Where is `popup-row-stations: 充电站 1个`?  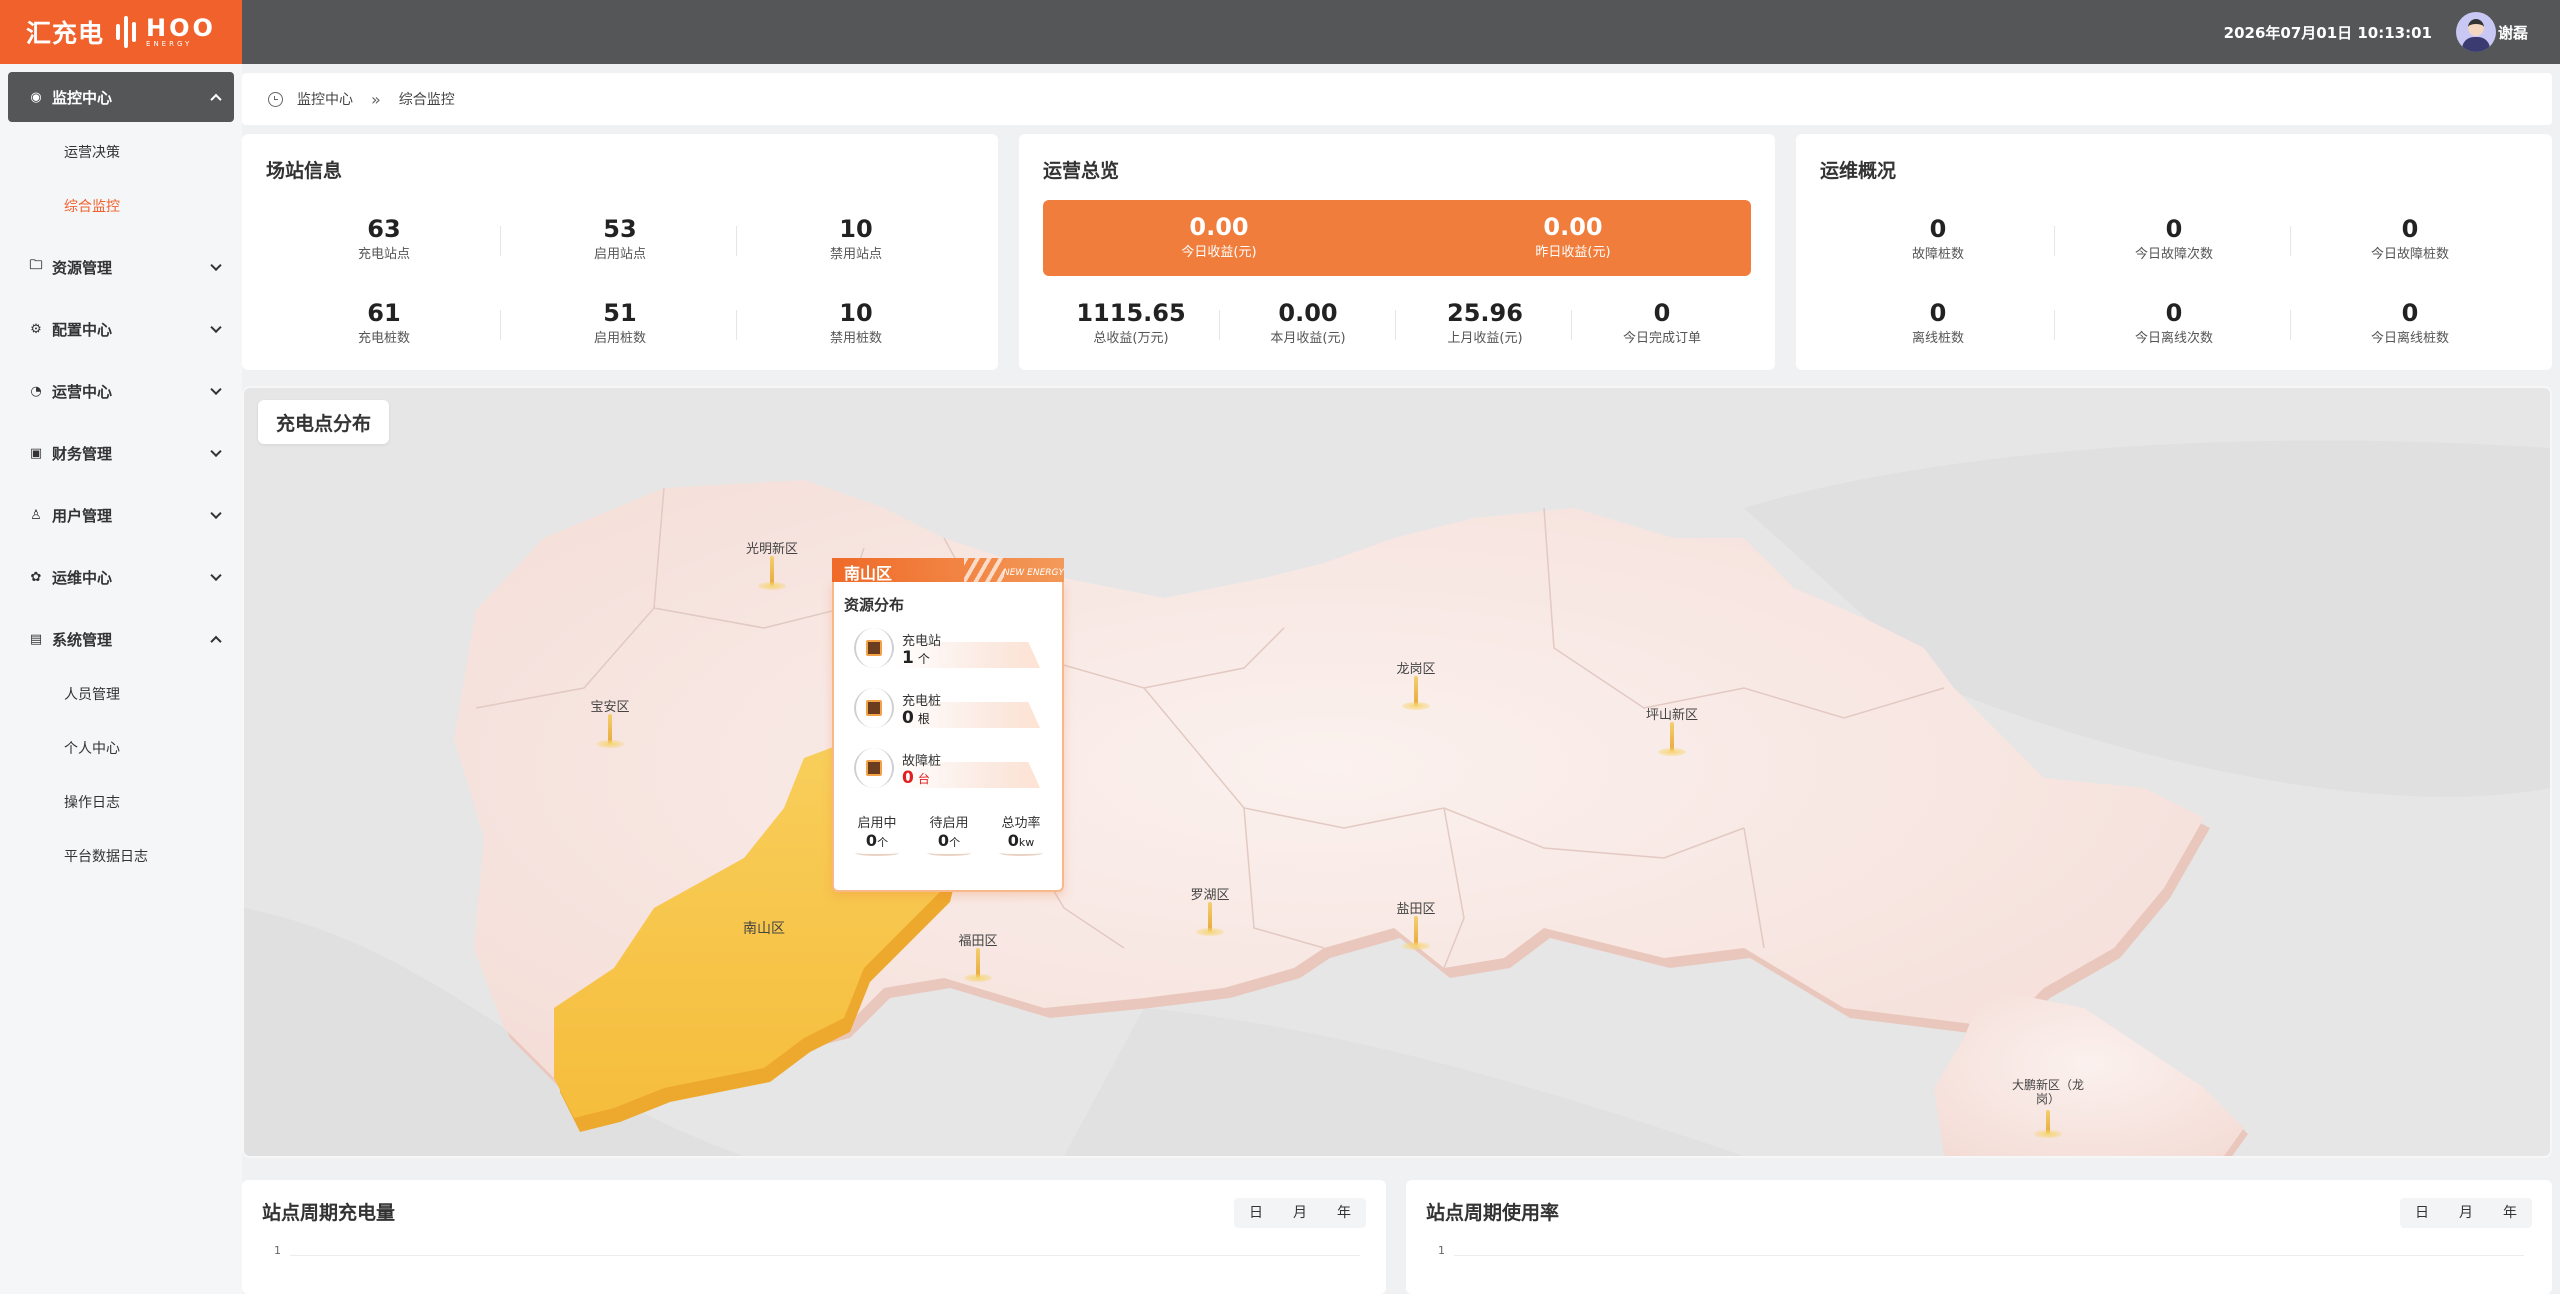
popup-row-stations: 充电站 1个 is located at coordinates (954, 647).